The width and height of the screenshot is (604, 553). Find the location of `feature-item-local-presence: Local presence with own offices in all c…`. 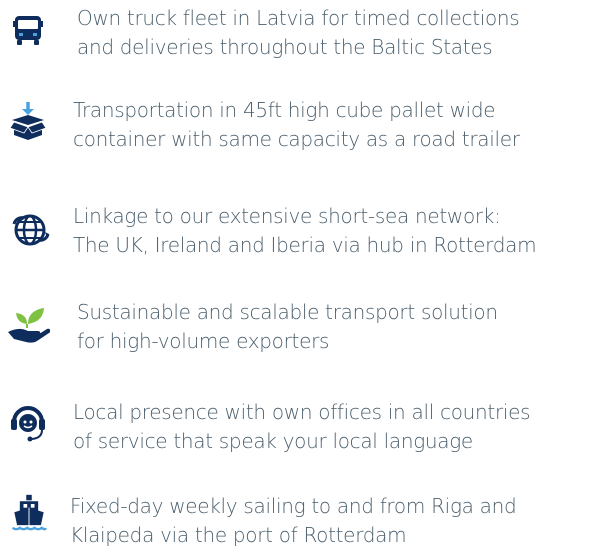

feature-item-local-presence: Local presence with own offices in all c… is located at coordinates (302, 429).